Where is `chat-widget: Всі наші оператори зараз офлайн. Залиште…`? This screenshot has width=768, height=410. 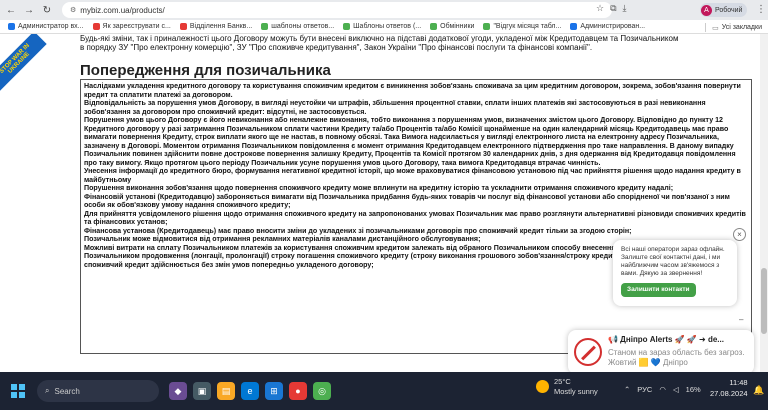
chat-widget: Всі наші оператори зараз офлайн. Залиште… is located at coordinates (675, 273).